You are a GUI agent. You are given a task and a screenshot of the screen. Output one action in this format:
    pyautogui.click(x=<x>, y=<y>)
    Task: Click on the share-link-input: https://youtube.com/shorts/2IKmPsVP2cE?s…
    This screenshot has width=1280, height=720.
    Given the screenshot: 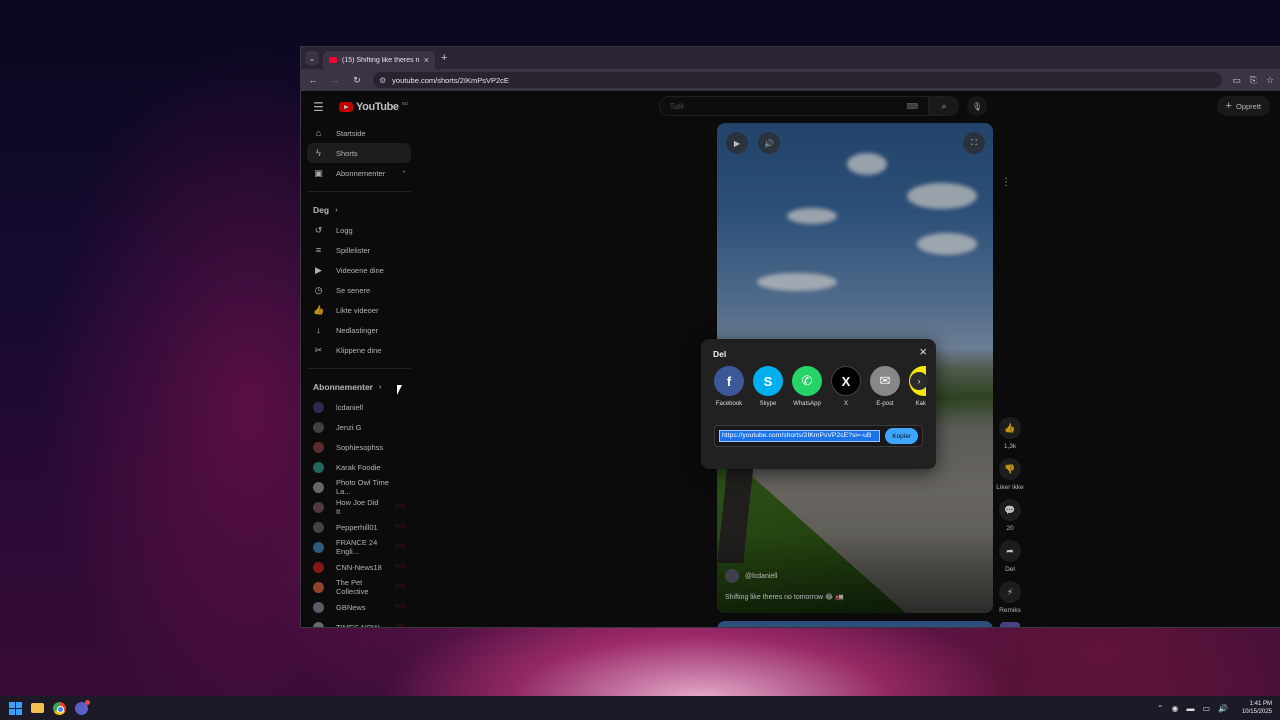 What is the action you would take?
    pyautogui.click(x=800, y=436)
    